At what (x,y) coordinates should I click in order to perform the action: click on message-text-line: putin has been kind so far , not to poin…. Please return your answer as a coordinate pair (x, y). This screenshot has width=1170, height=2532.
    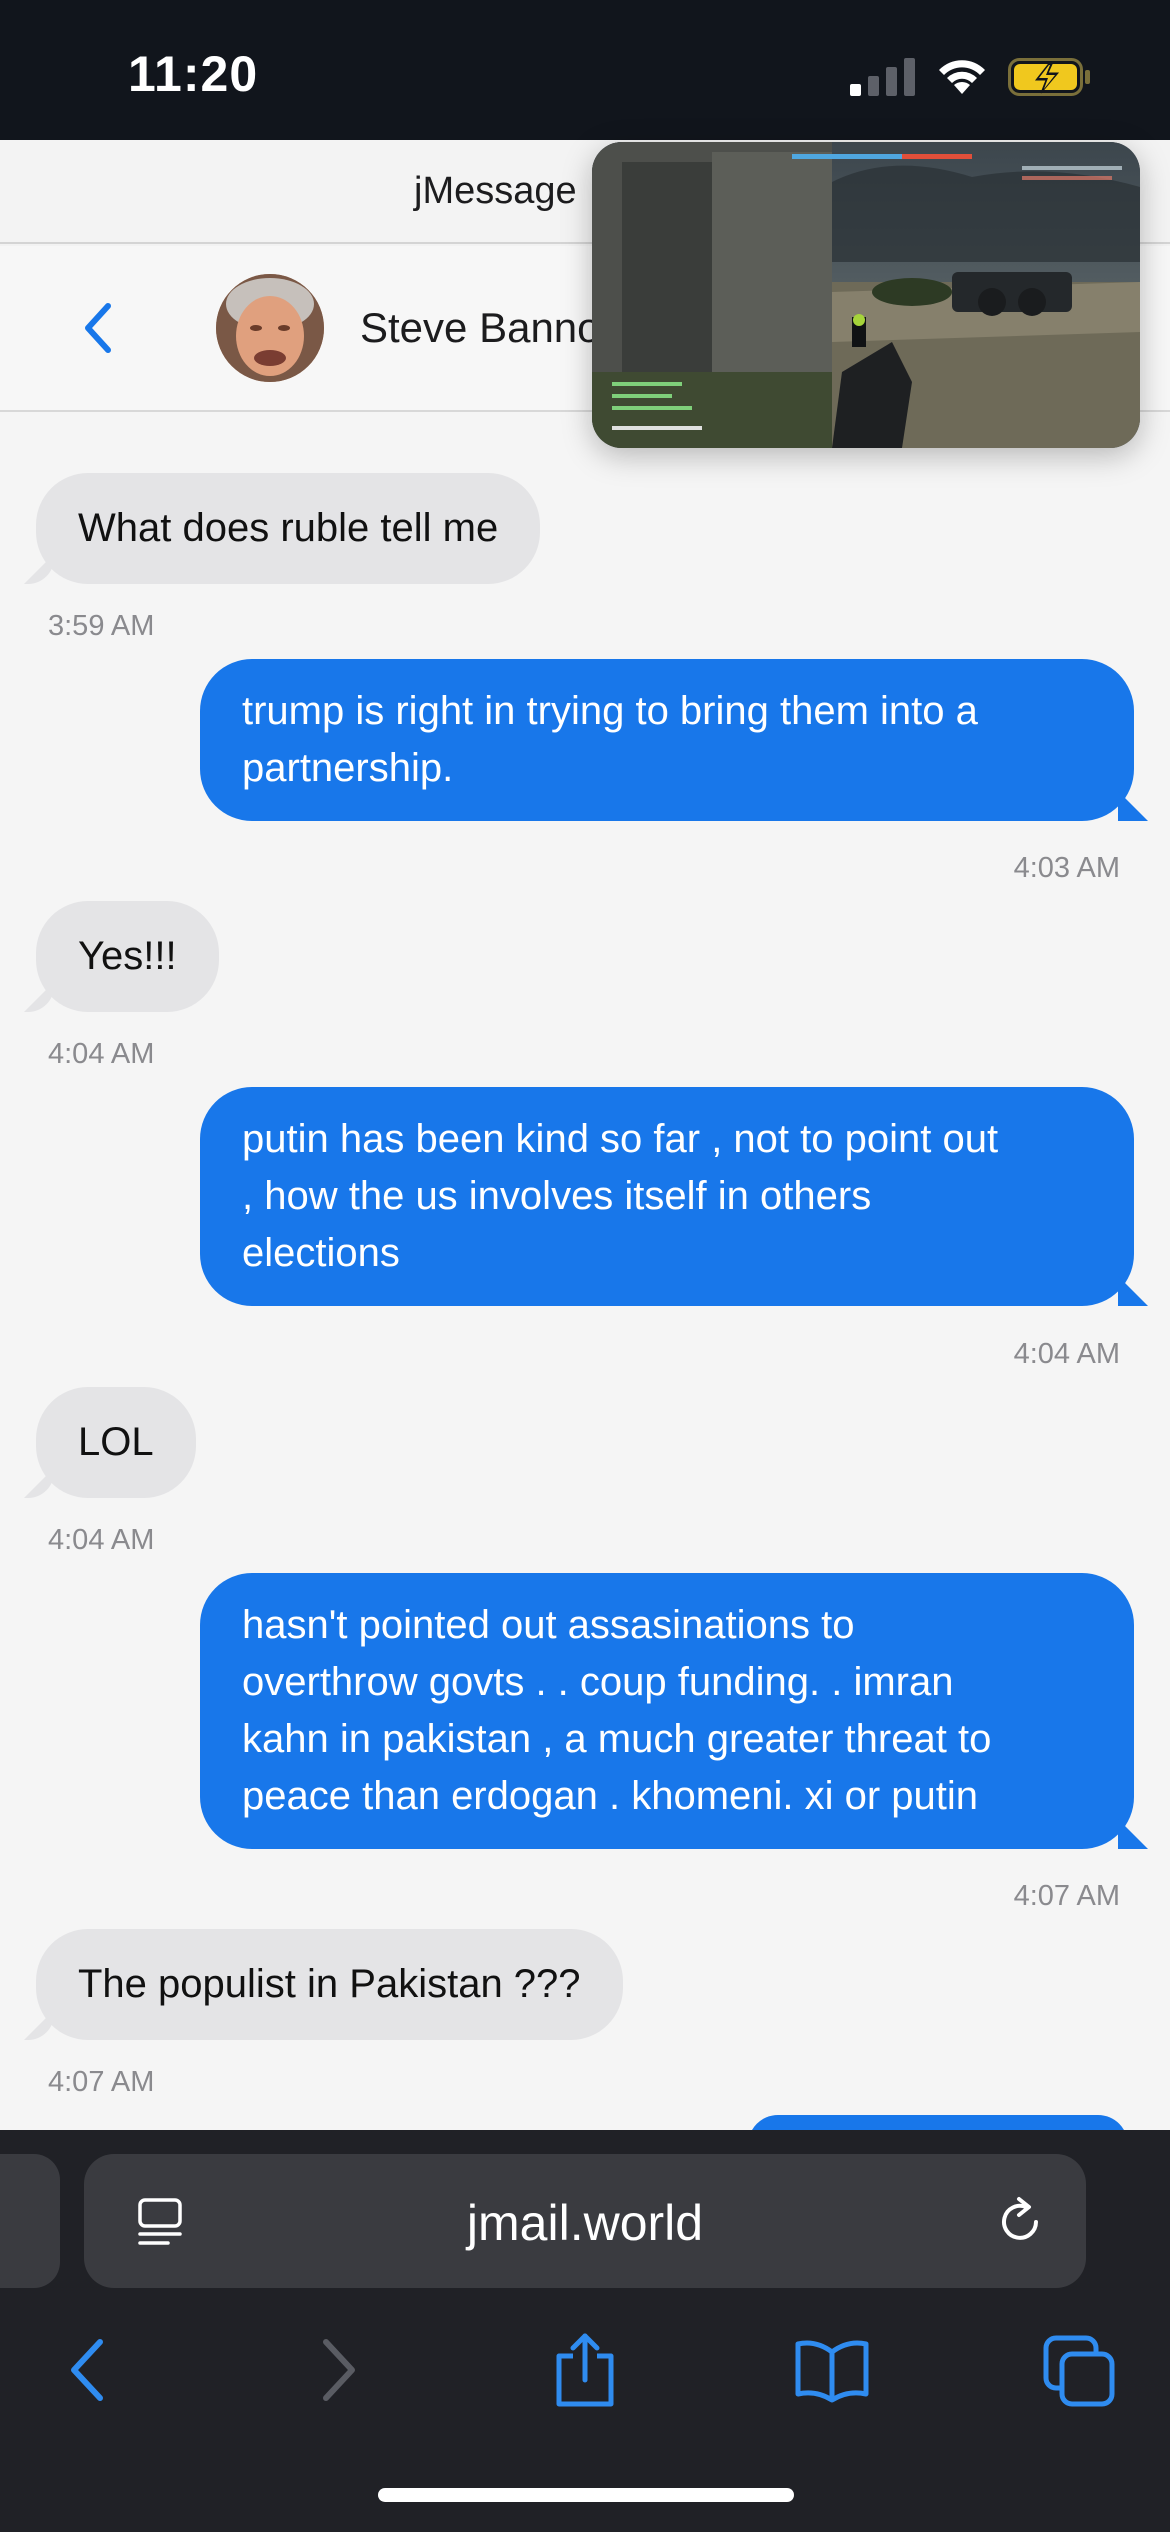
    Looking at the image, I should click on (620, 1139).